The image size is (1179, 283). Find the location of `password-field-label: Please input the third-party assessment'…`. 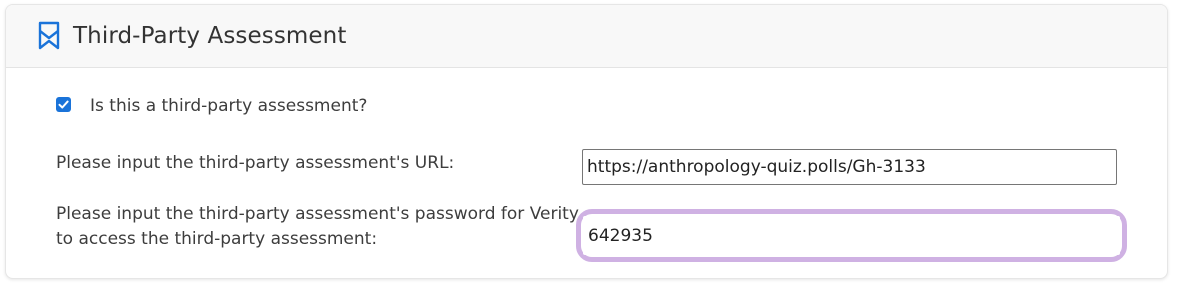

password-field-label: Please input the third-party assessment'… is located at coordinates (317, 226).